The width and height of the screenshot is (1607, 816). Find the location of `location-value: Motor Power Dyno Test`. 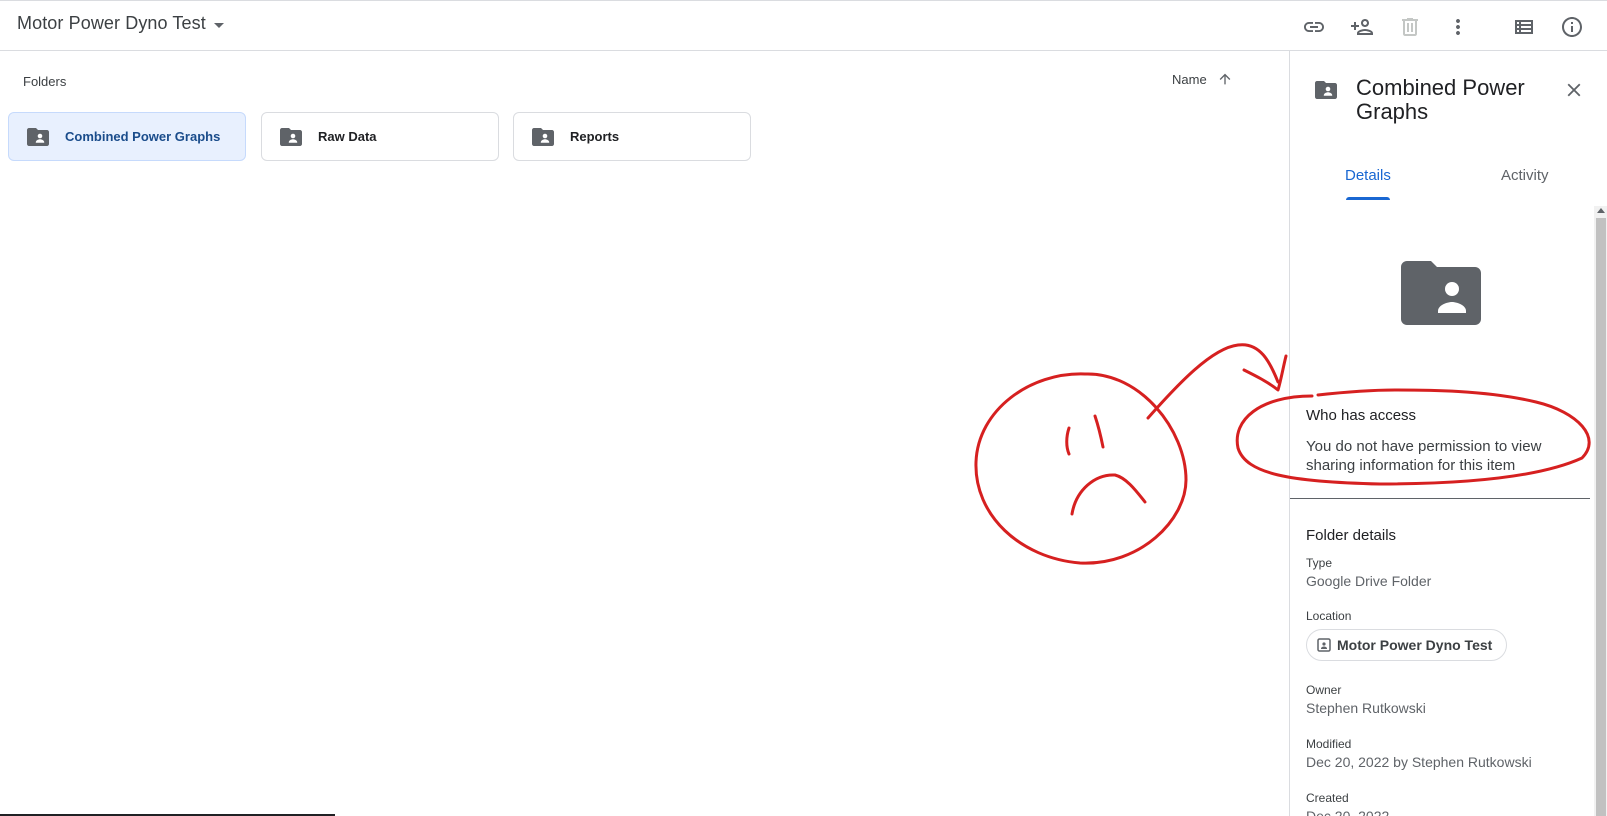

location-value: Motor Power Dyno Test is located at coordinates (1415, 645).